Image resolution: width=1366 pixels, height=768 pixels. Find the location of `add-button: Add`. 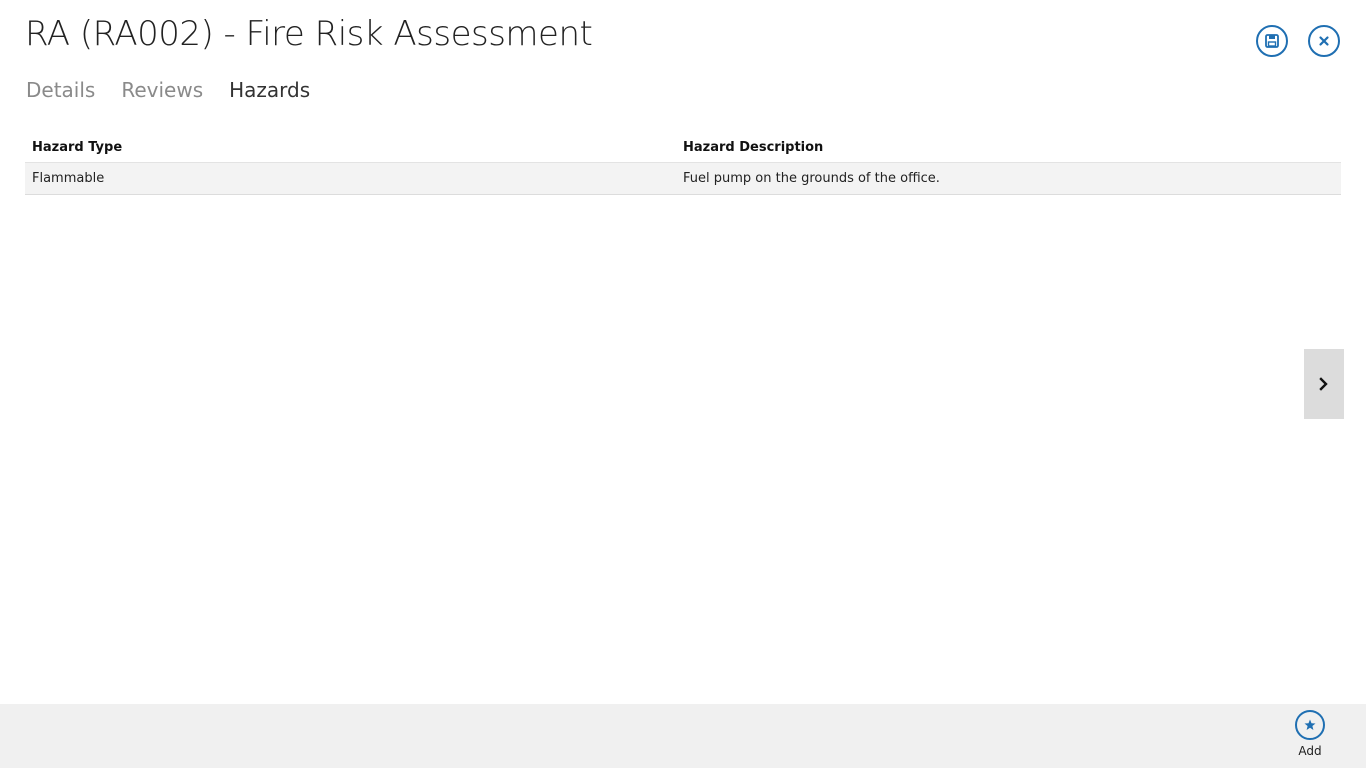

add-button: Add is located at coordinates (1310, 734).